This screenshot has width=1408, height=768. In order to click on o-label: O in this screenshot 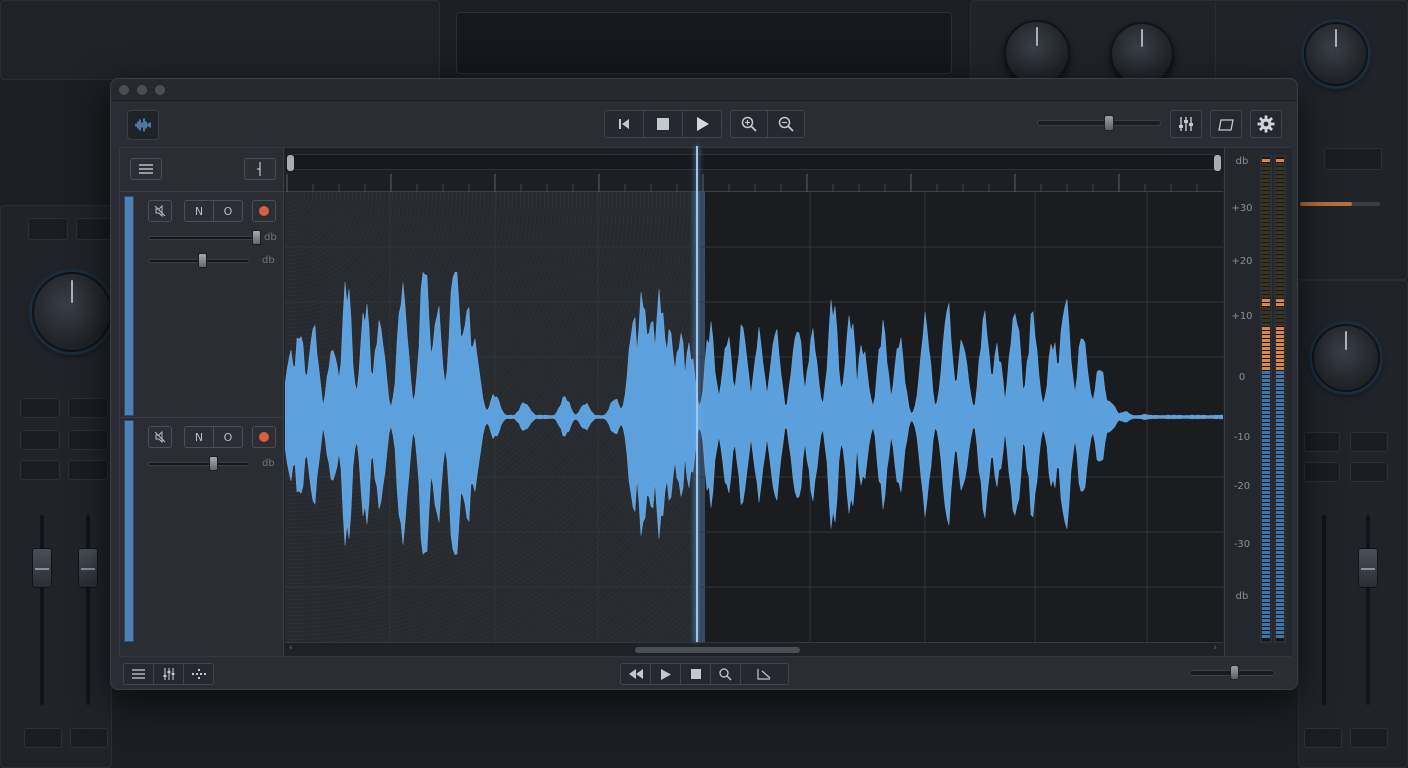, I will do `click(228, 211)`.